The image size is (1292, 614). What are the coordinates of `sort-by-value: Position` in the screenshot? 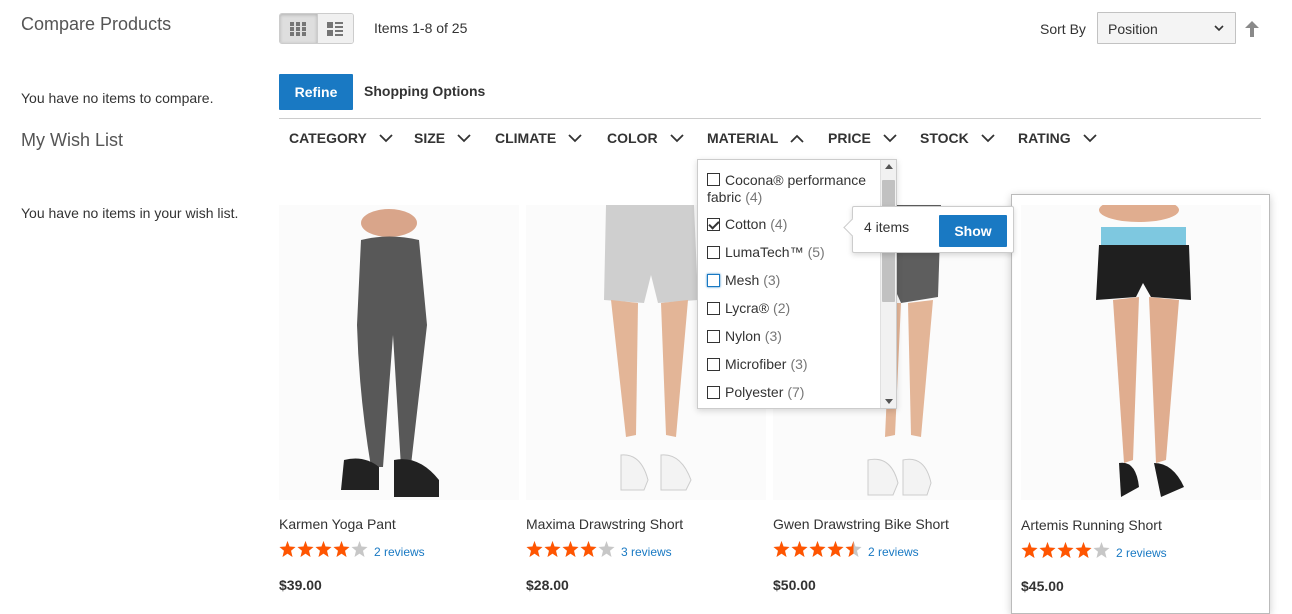 It's located at (1133, 29).